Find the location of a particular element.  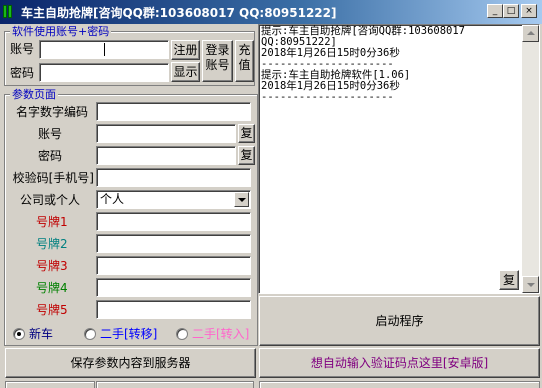

recharge-button-label-2: 值 is located at coordinates (244, 65).